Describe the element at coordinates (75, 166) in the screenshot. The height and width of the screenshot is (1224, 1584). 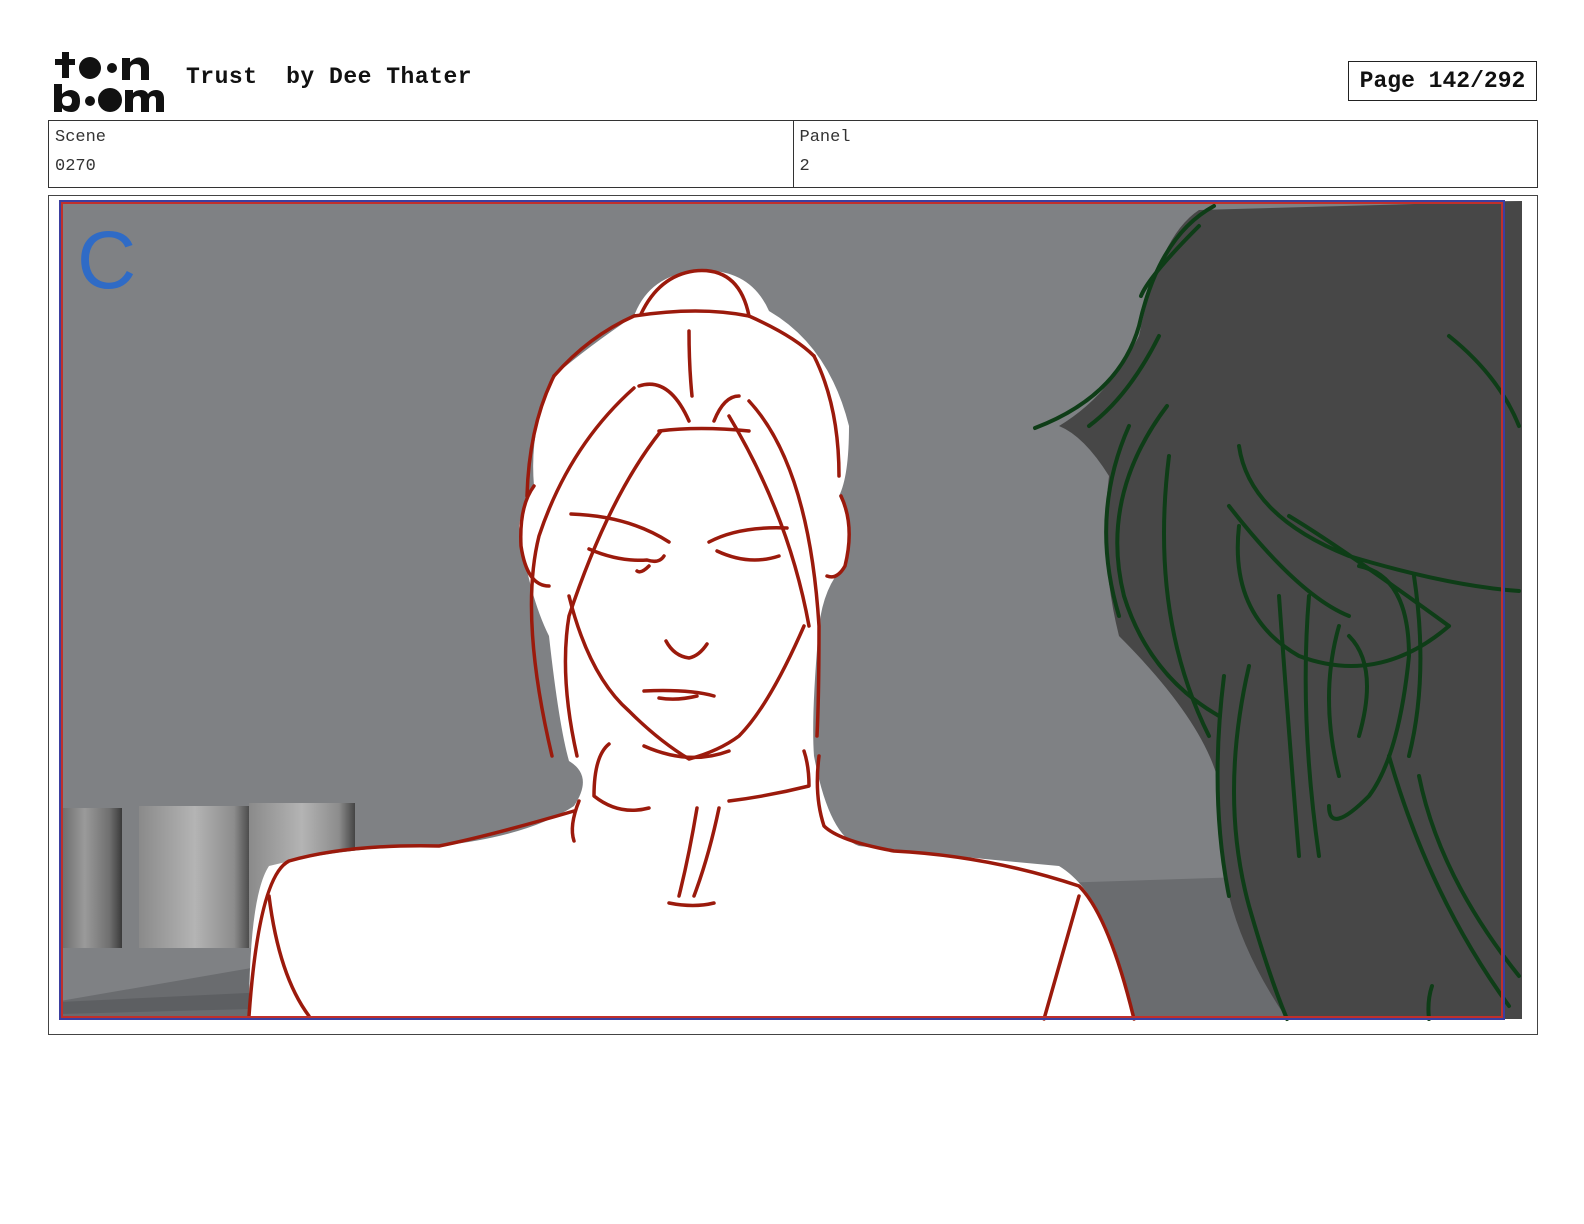
I see `scene-value: 0270` at that location.